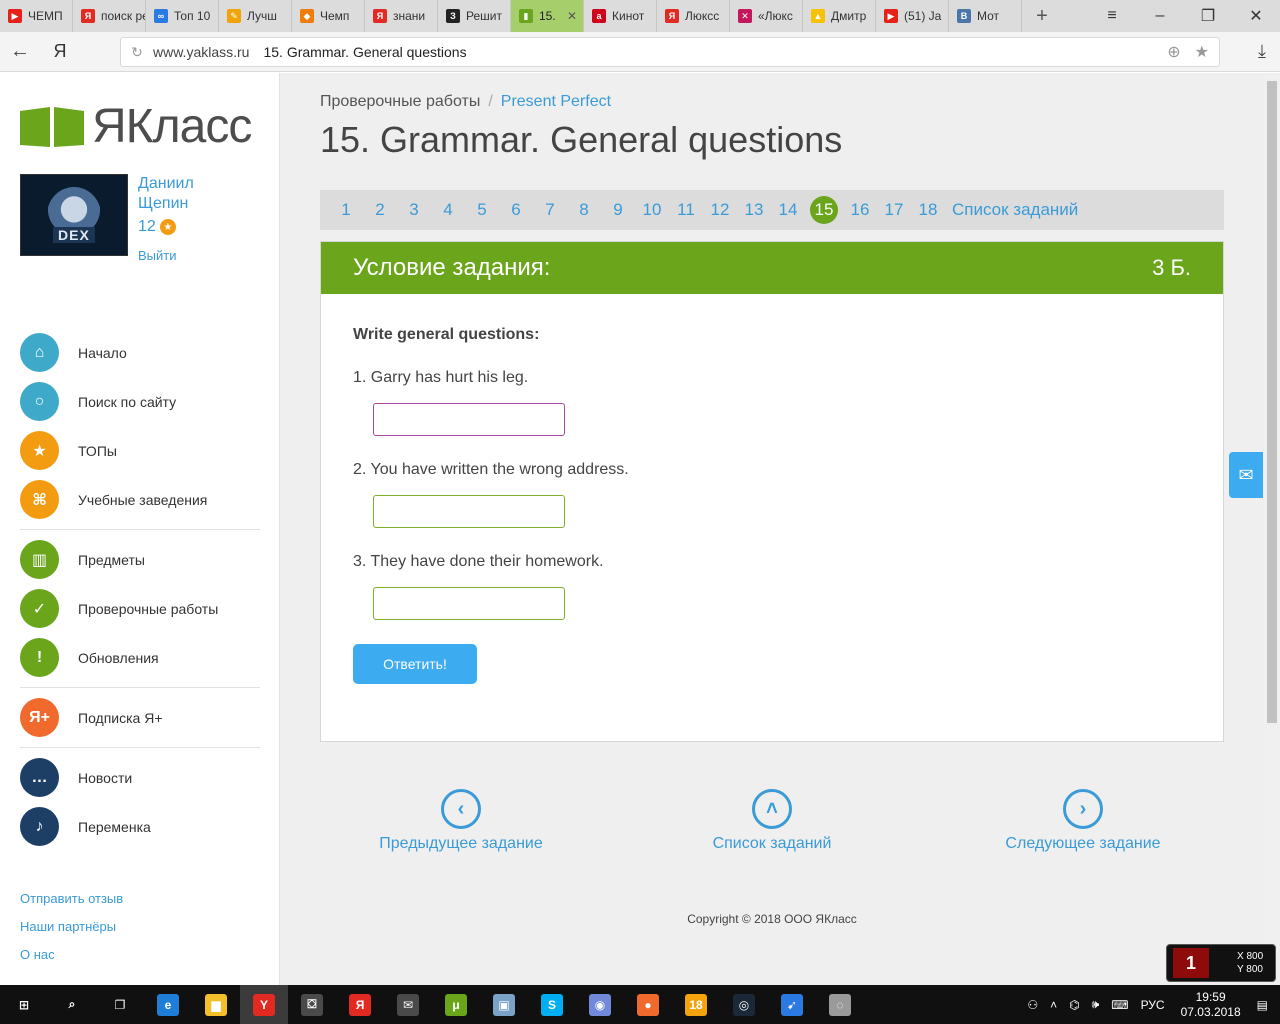  Describe the element at coordinates (824, 210) in the screenshot. I see `pager-page-15: 15` at that location.